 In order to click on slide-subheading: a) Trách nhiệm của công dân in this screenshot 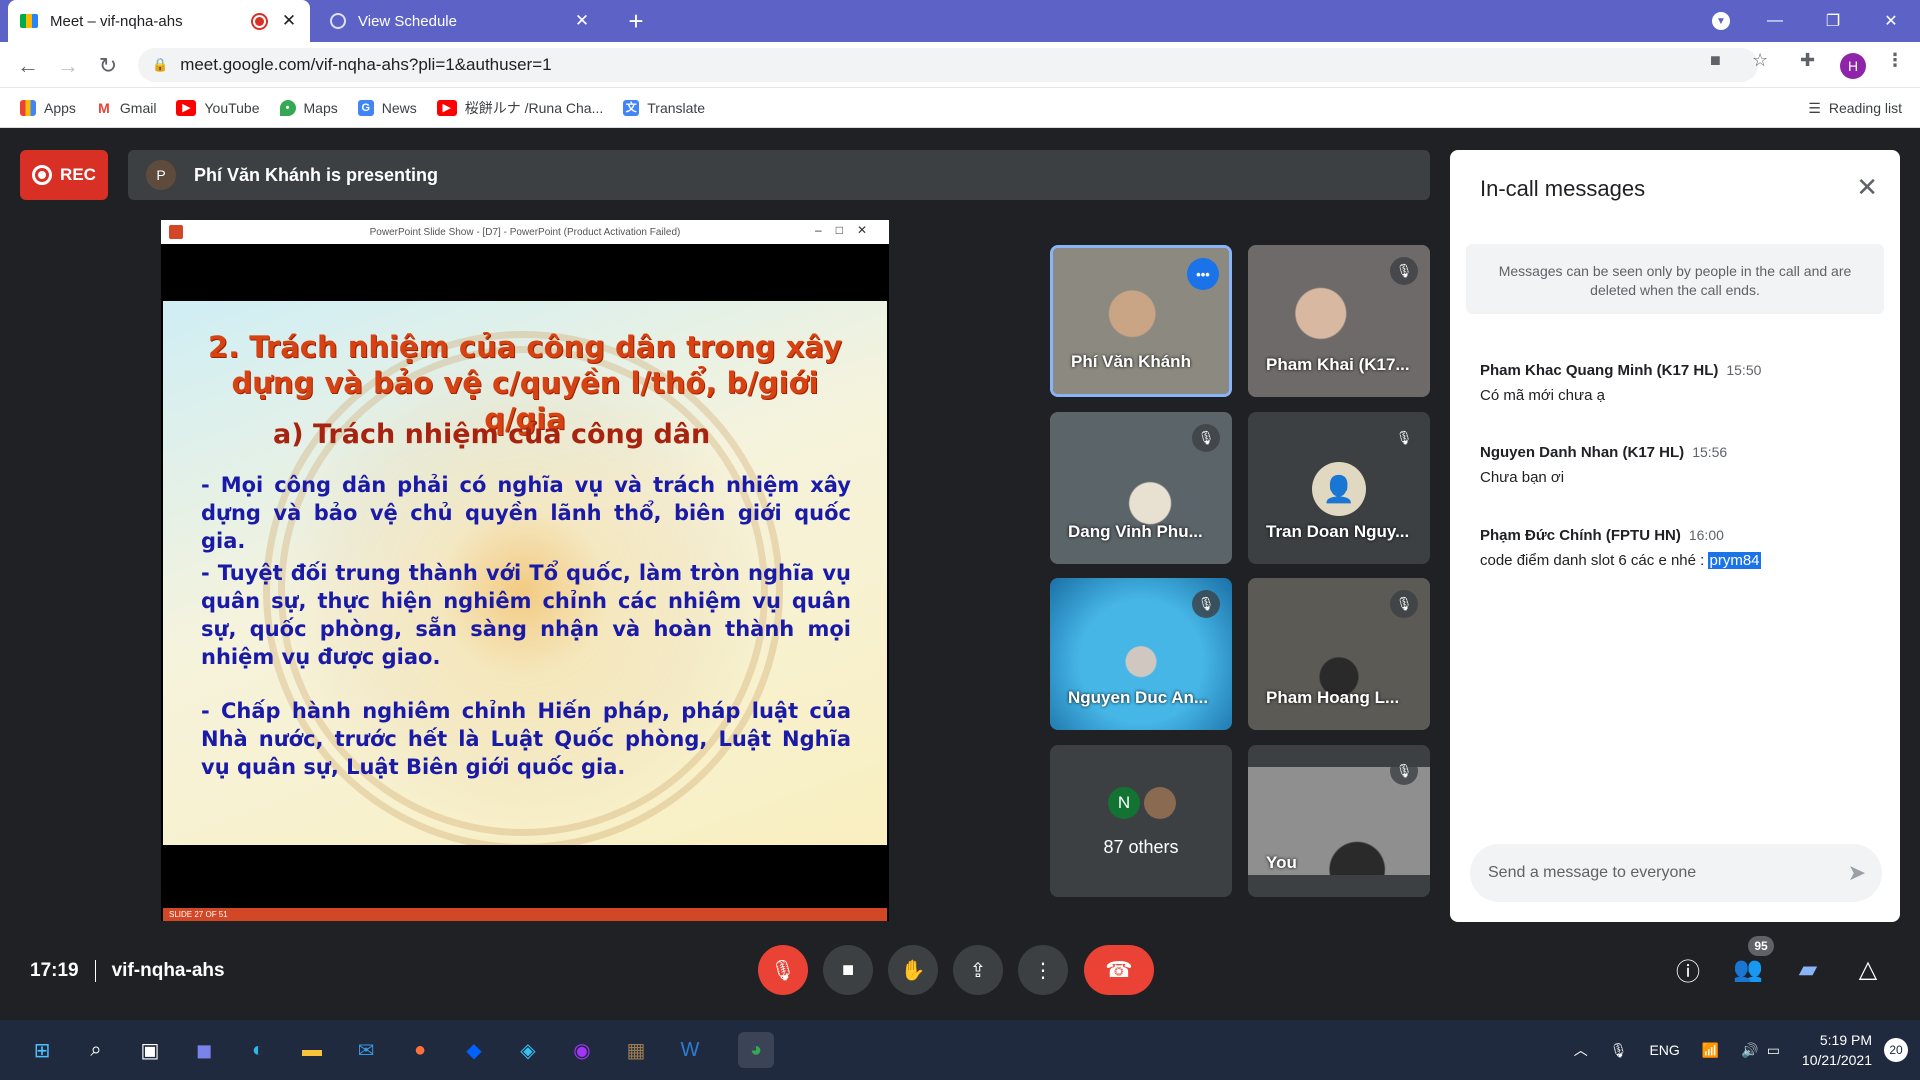, I will do `click(492, 434)`.